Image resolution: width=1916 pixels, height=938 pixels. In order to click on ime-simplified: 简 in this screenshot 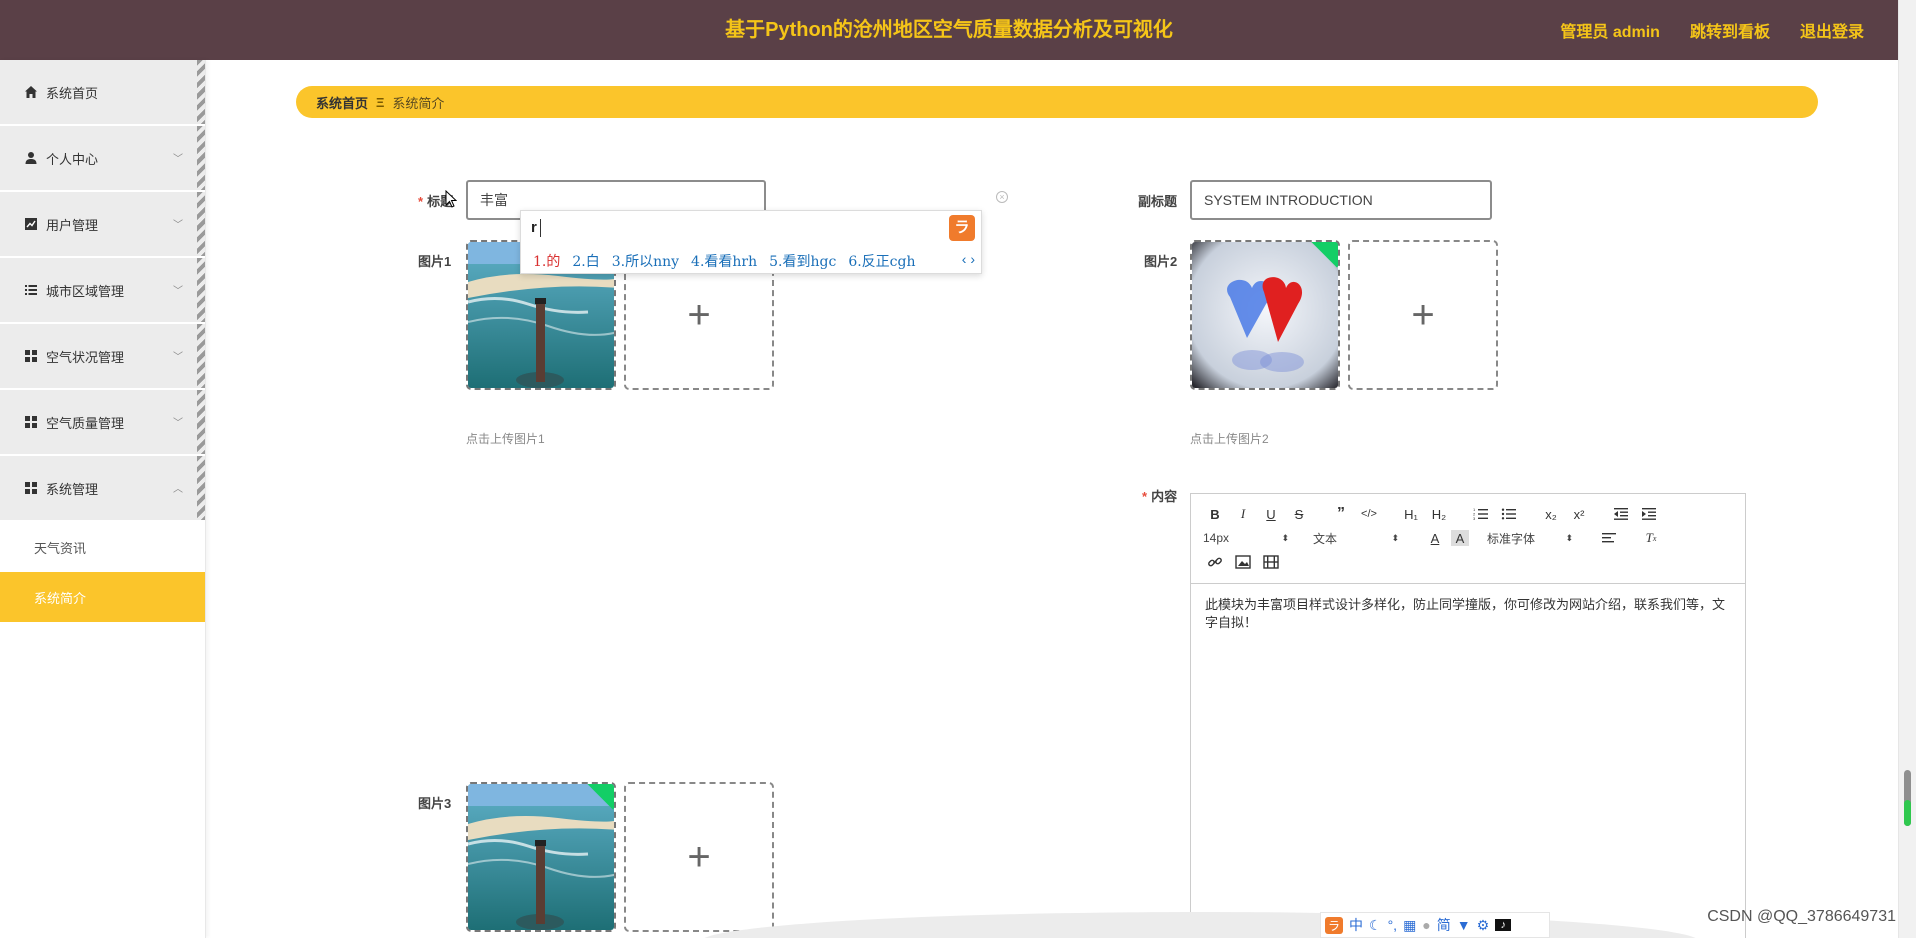, I will do `click(1444, 925)`.